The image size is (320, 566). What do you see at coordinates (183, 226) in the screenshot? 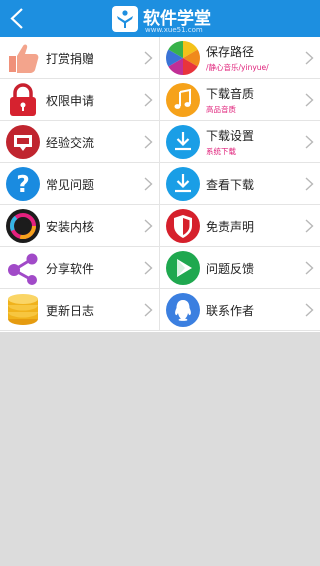
I see `shield-icon` at bounding box center [183, 226].